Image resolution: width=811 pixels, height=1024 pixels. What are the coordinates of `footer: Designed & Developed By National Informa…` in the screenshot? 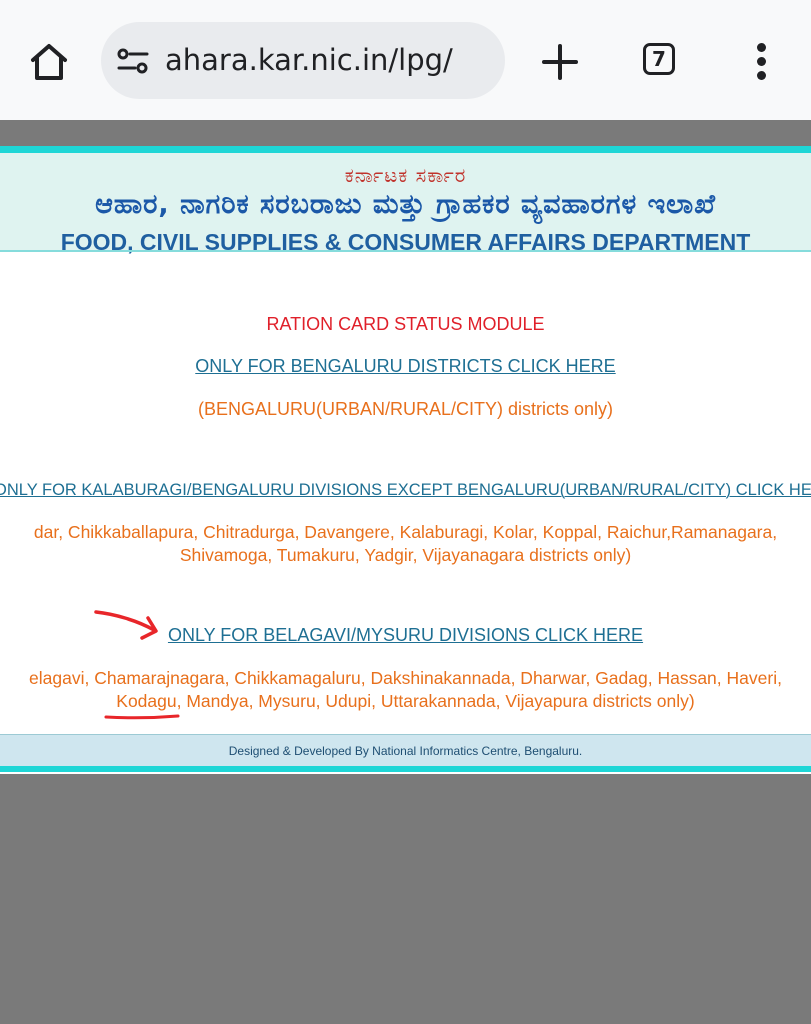 It's located at (405, 751).